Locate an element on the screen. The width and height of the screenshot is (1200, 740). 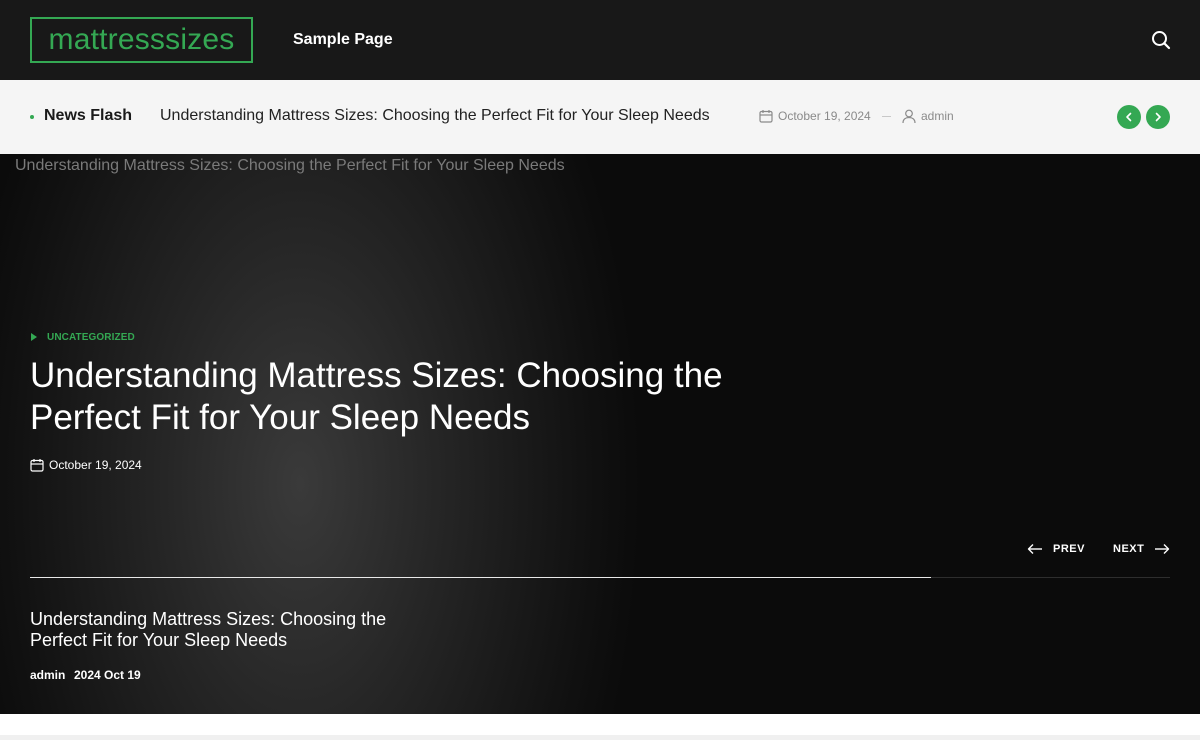
category-link: UNCATEGORIZED is located at coordinates (91, 337).